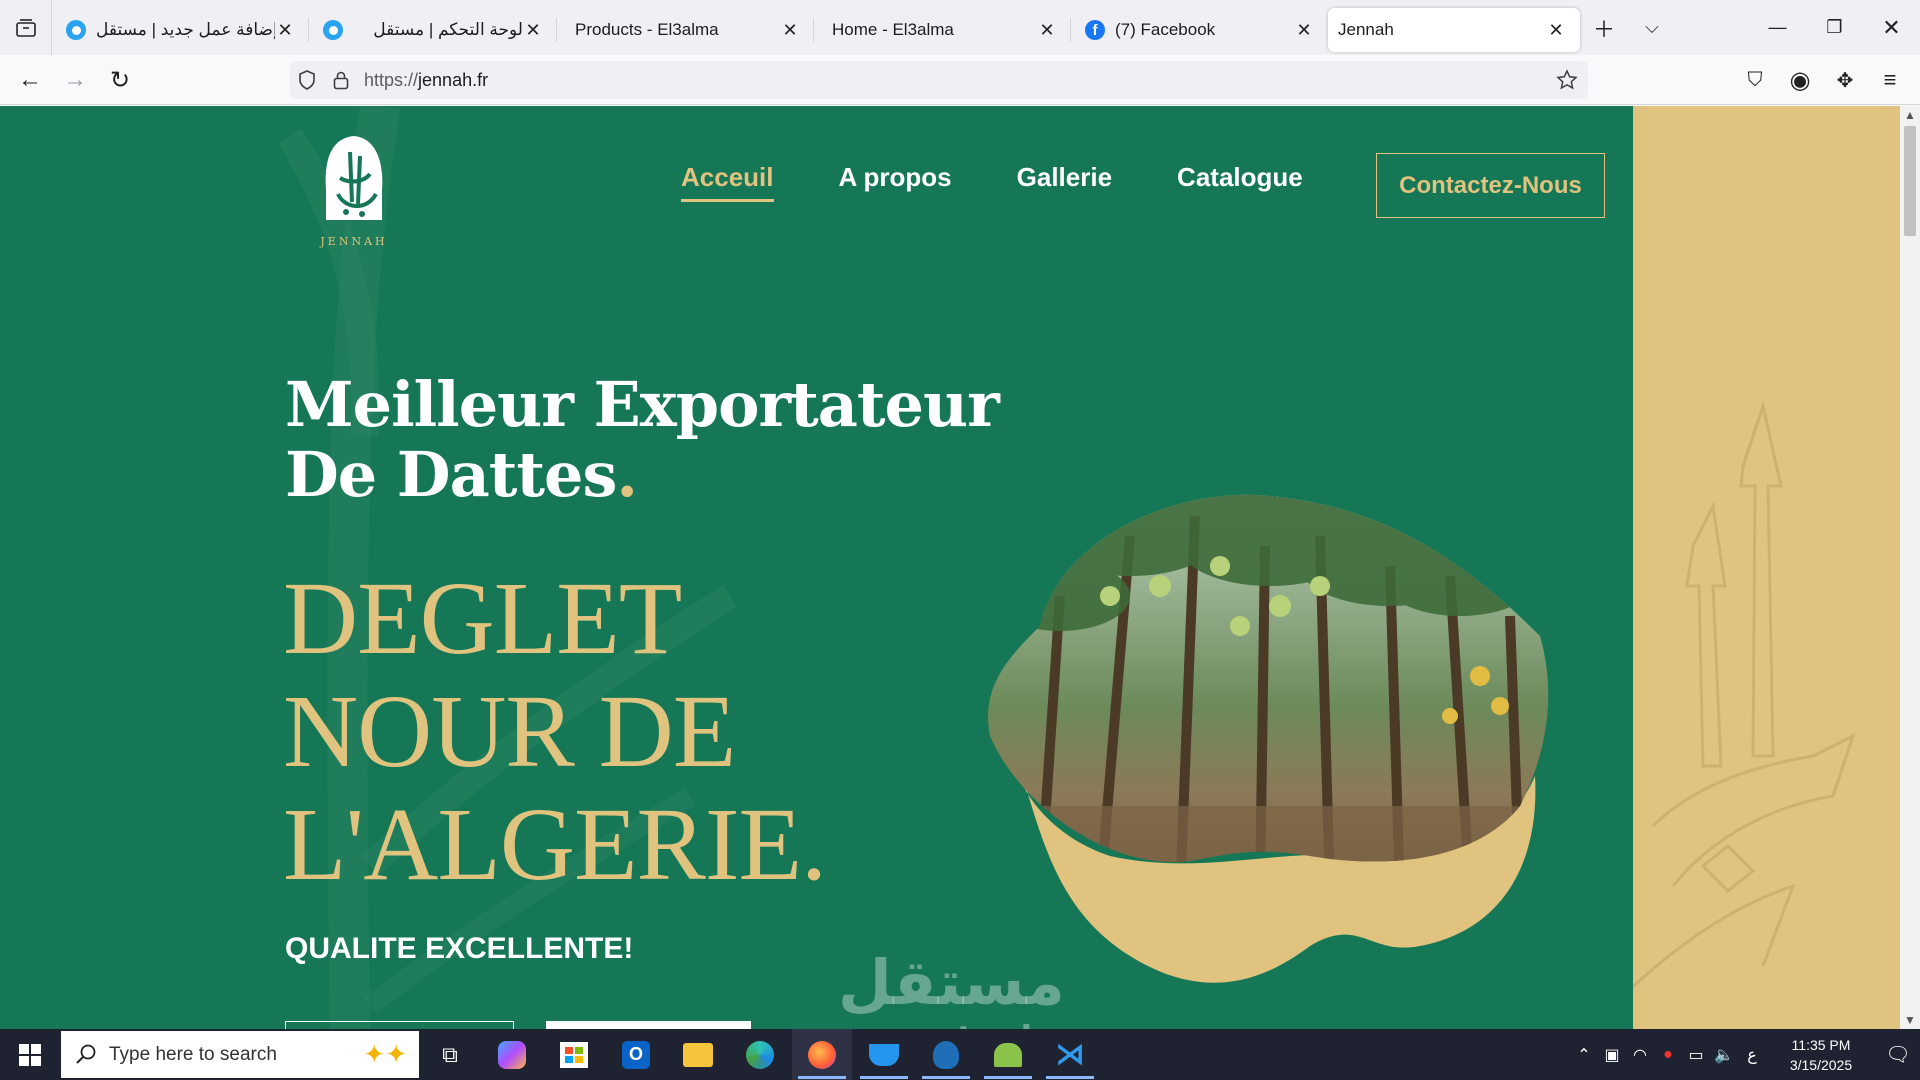 The width and height of the screenshot is (1920, 1080). What do you see at coordinates (939, 80) in the screenshot?
I see `address-bar: https://jennah.fr` at bounding box center [939, 80].